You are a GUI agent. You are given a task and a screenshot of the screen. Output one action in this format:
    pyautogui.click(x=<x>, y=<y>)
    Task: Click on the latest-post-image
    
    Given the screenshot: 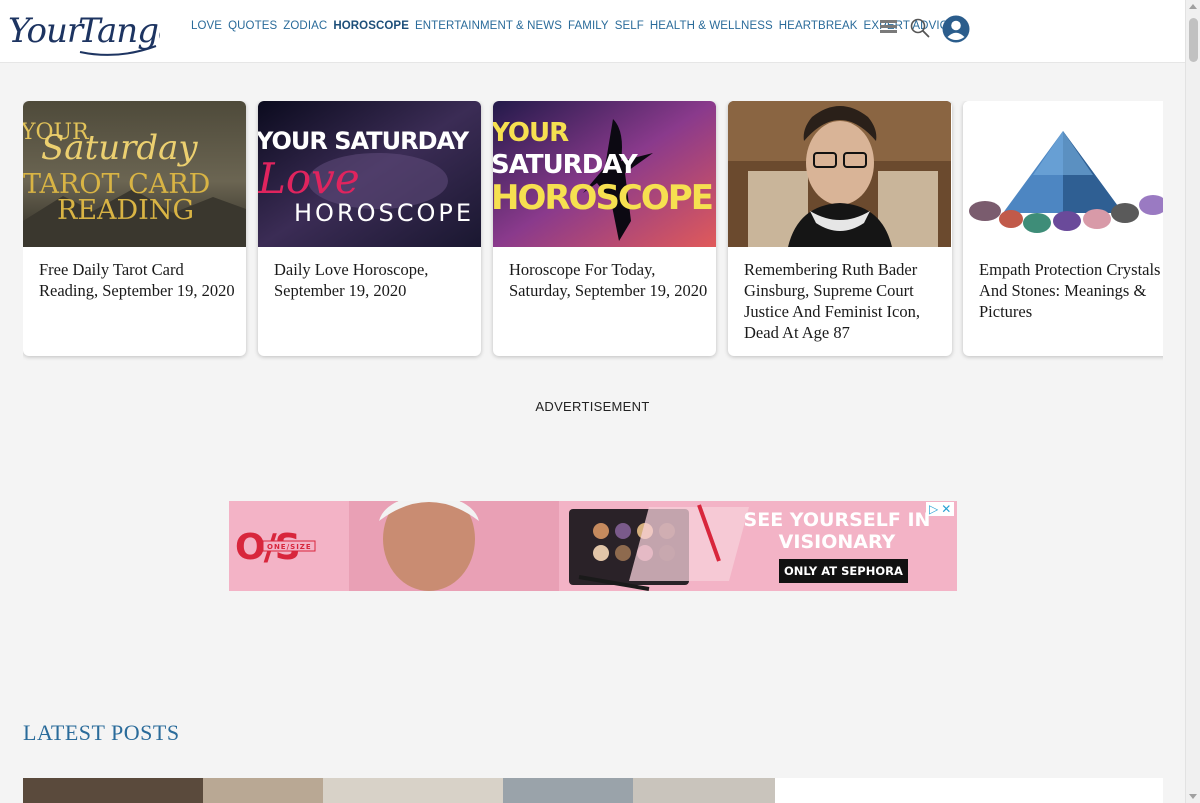 What is the action you would take?
    pyautogui.click(x=399, y=790)
    